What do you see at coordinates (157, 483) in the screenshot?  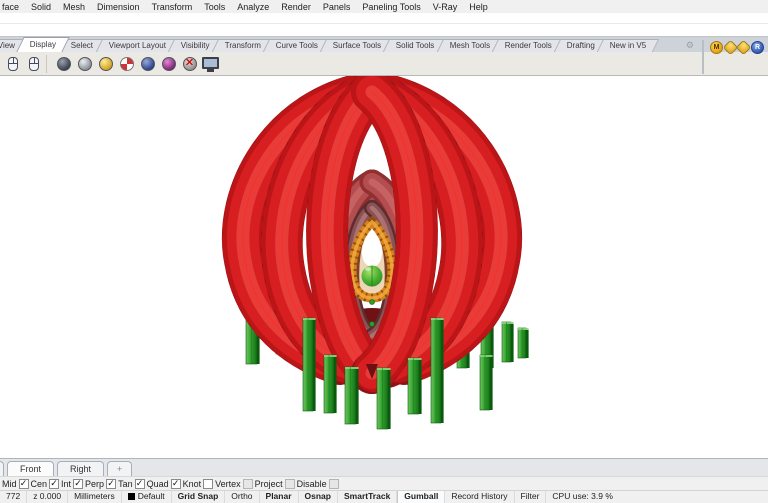 I see `osnap-label: Quad` at bounding box center [157, 483].